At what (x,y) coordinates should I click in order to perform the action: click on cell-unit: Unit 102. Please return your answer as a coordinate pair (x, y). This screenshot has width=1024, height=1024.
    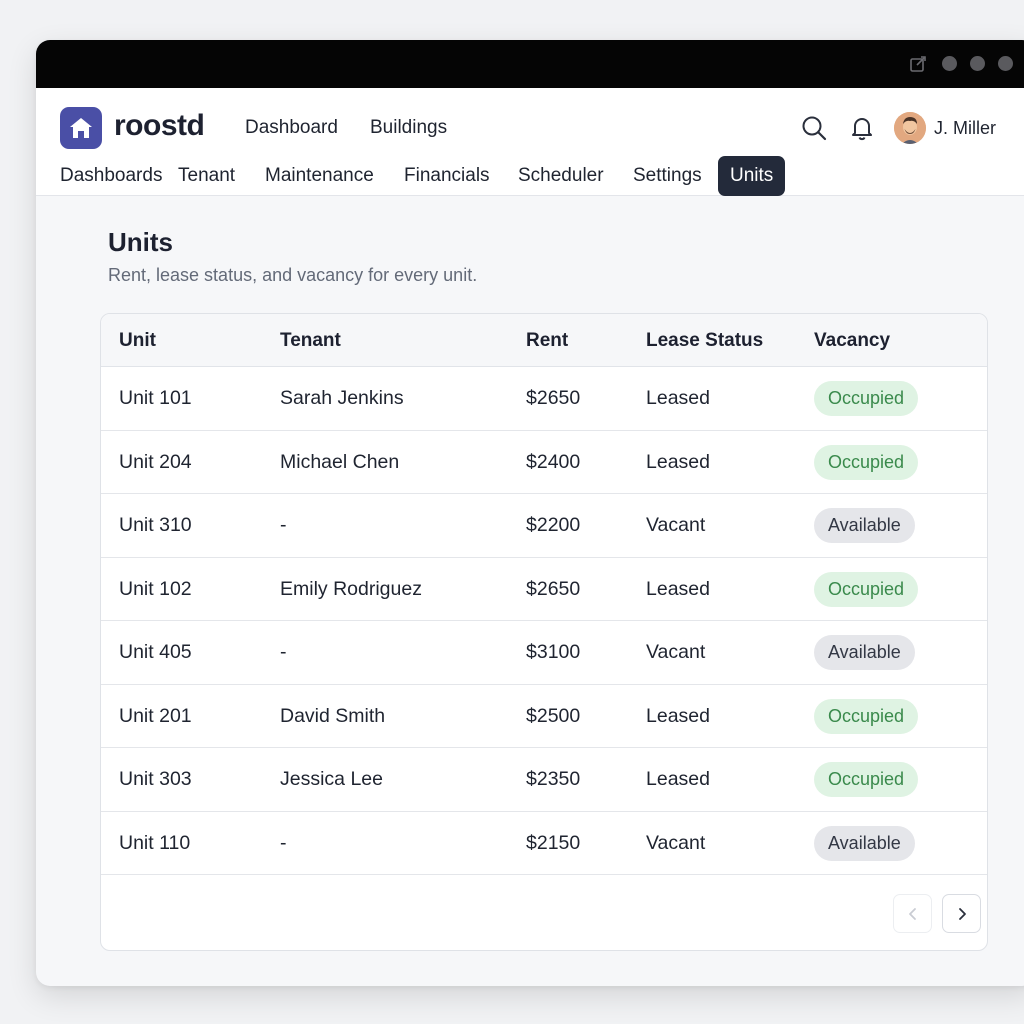
    Looking at the image, I should click on (155, 588).